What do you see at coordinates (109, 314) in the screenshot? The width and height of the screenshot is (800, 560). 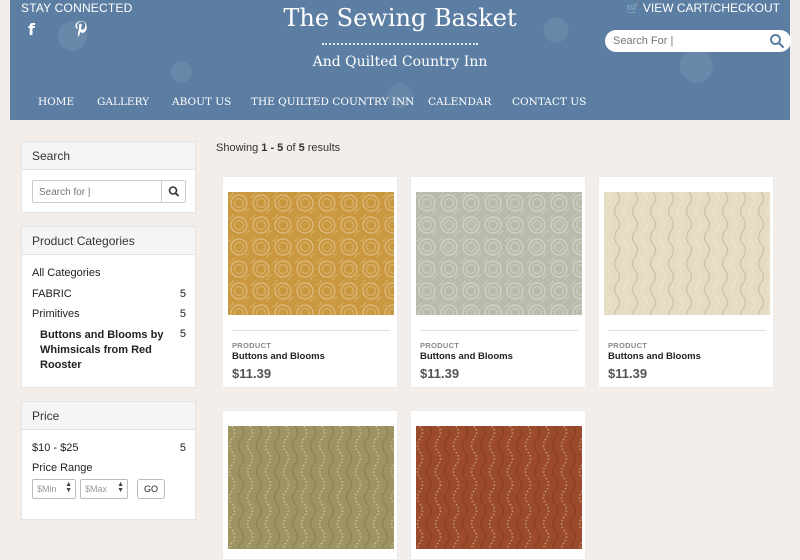 I see `category-item-primitives: Primitives 5` at bounding box center [109, 314].